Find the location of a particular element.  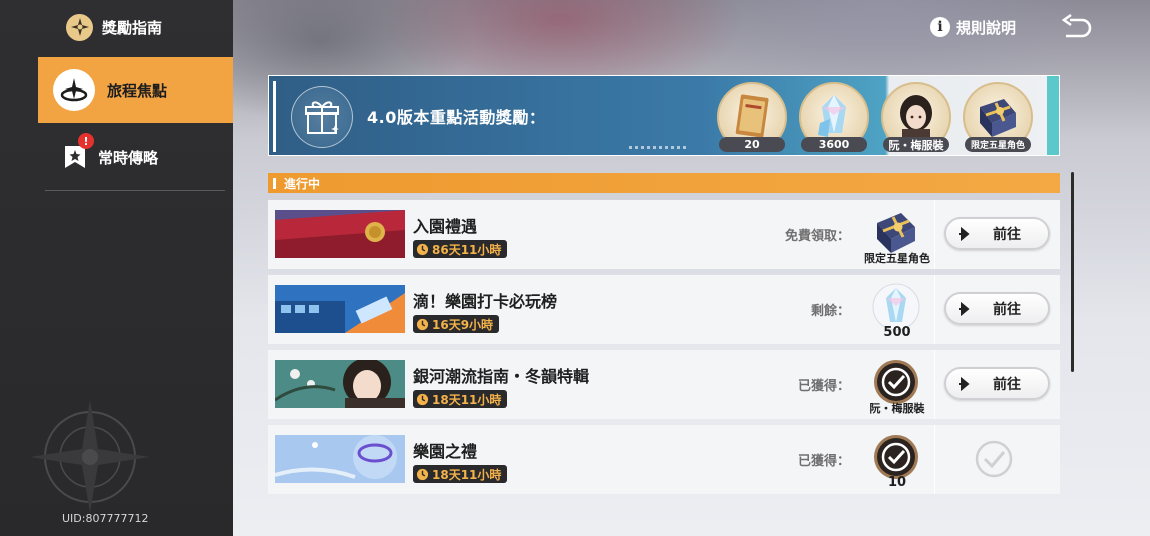

banner-accent-bar is located at coordinates (274, 116).